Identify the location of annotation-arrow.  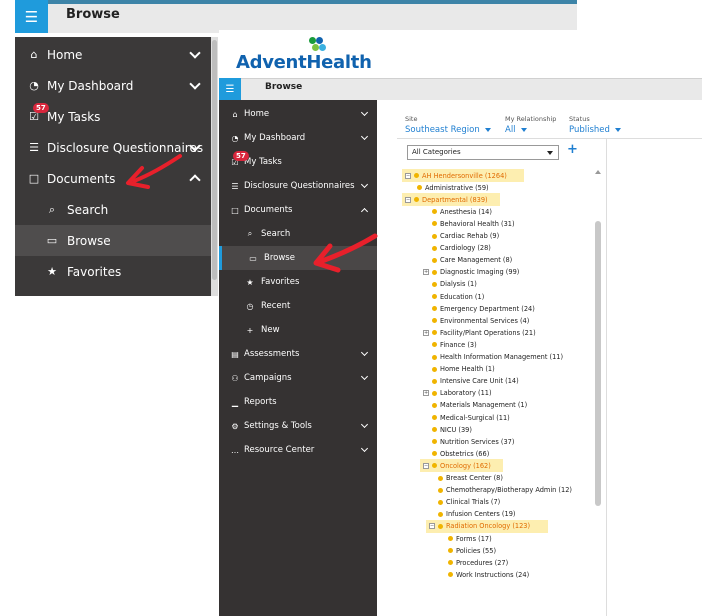
(252, 213).